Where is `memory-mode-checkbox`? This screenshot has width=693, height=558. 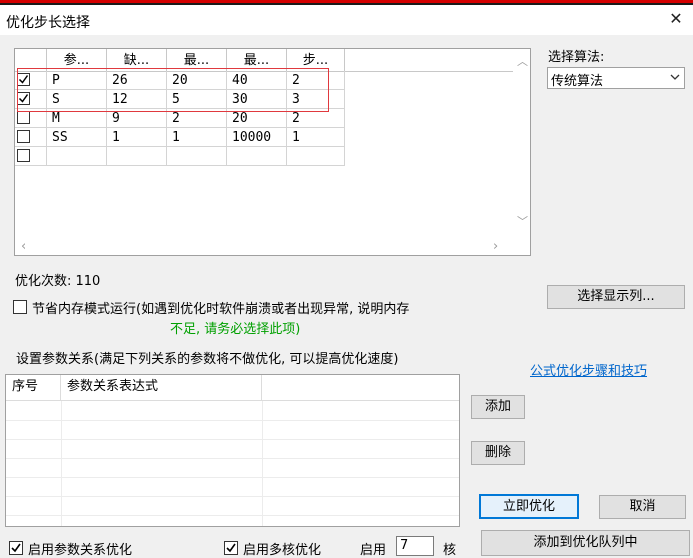
memory-mode-checkbox is located at coordinates (20, 307).